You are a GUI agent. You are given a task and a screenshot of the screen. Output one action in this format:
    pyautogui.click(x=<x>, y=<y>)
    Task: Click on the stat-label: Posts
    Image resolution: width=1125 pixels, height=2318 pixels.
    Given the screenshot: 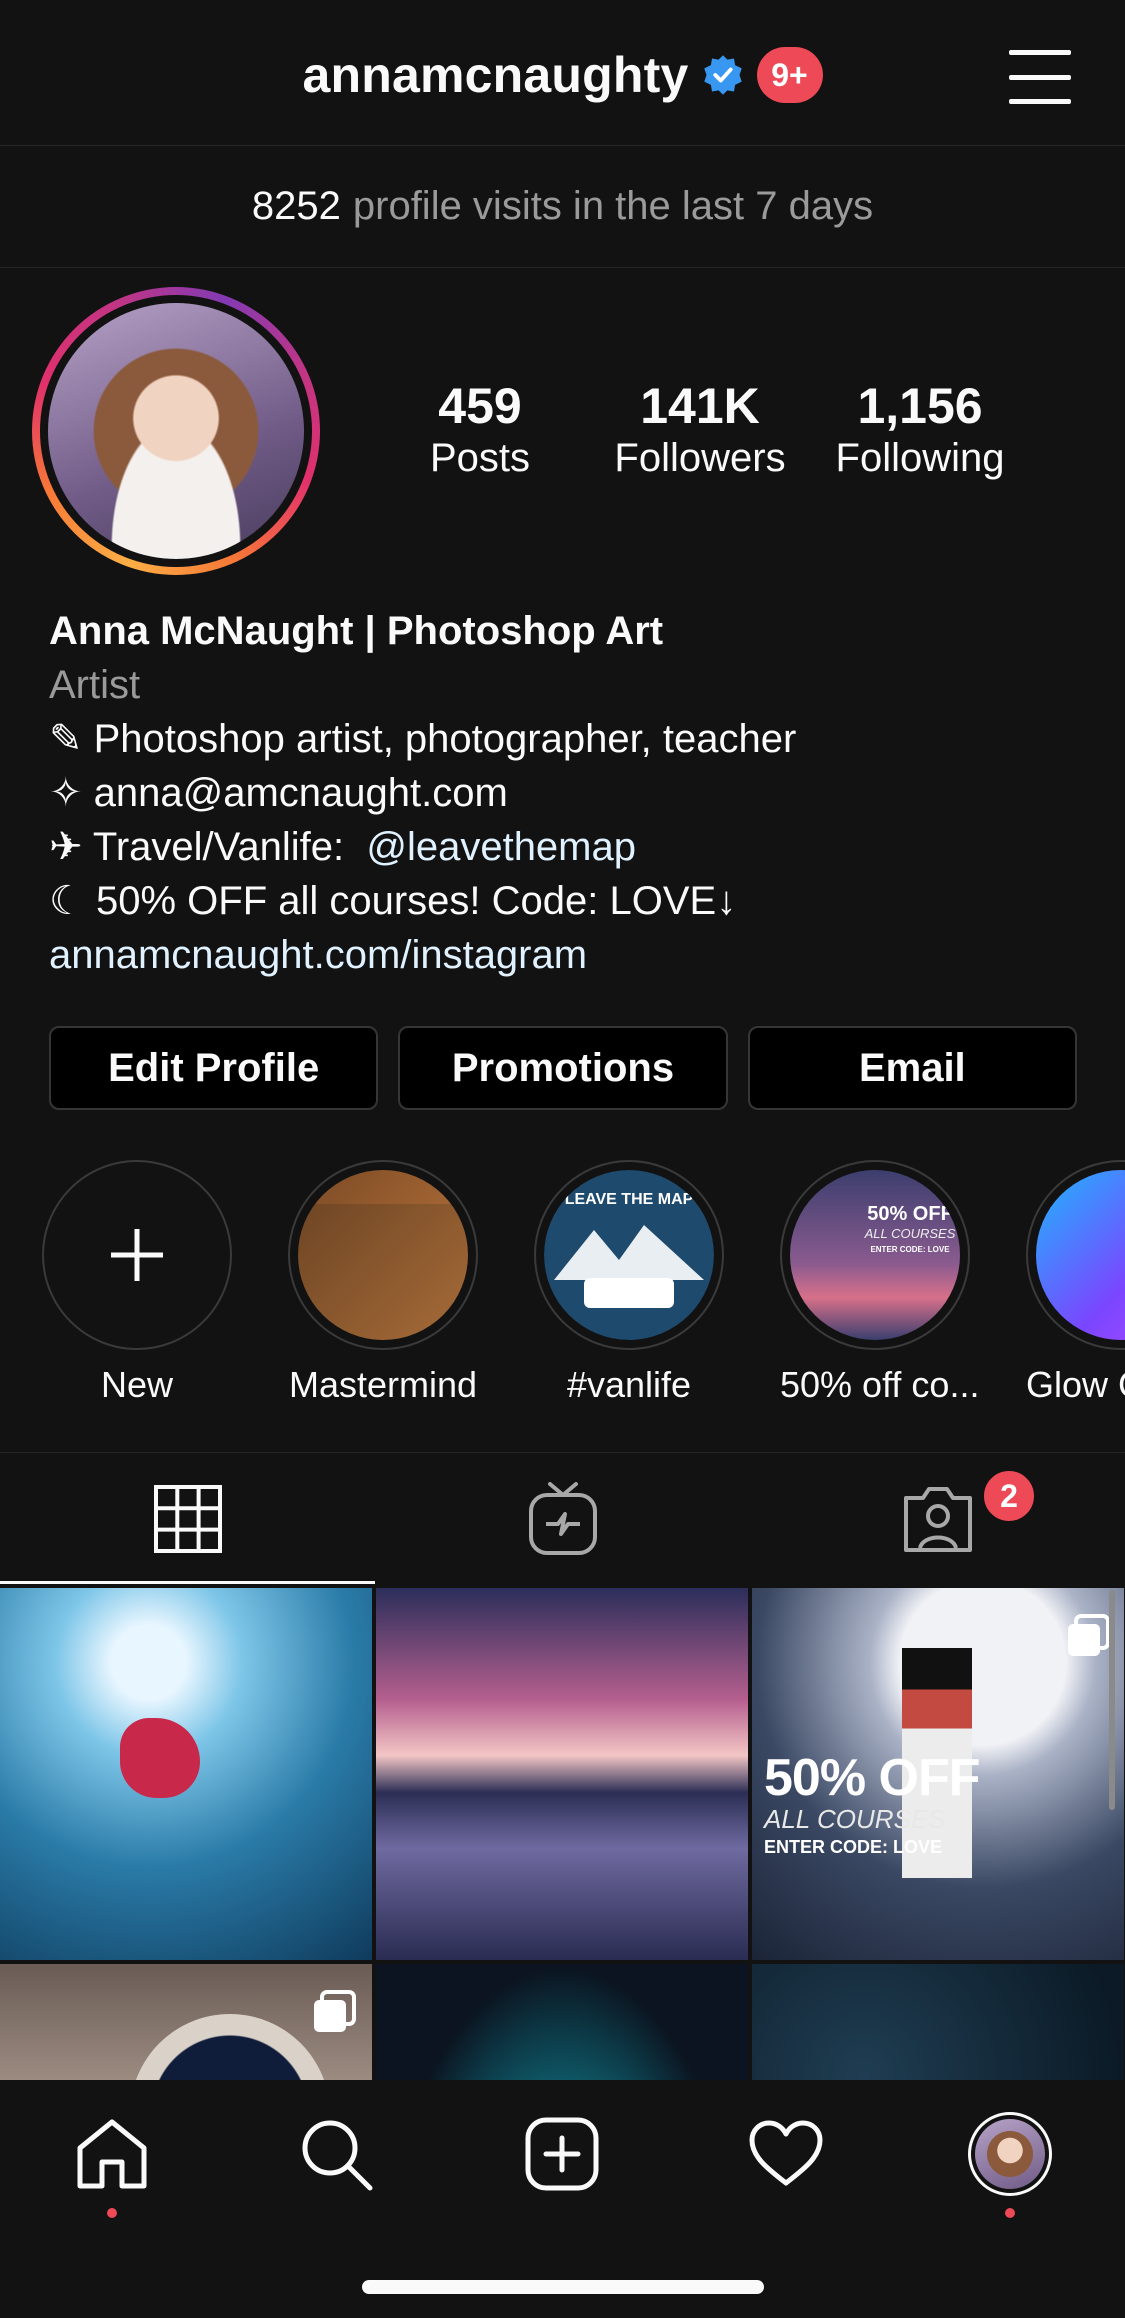 What is the action you would take?
    pyautogui.click(x=480, y=458)
    